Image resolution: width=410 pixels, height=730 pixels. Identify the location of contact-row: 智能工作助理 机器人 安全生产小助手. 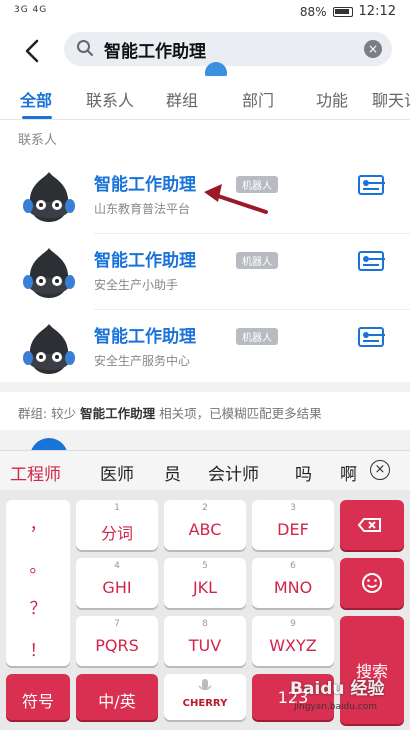
(205, 272).